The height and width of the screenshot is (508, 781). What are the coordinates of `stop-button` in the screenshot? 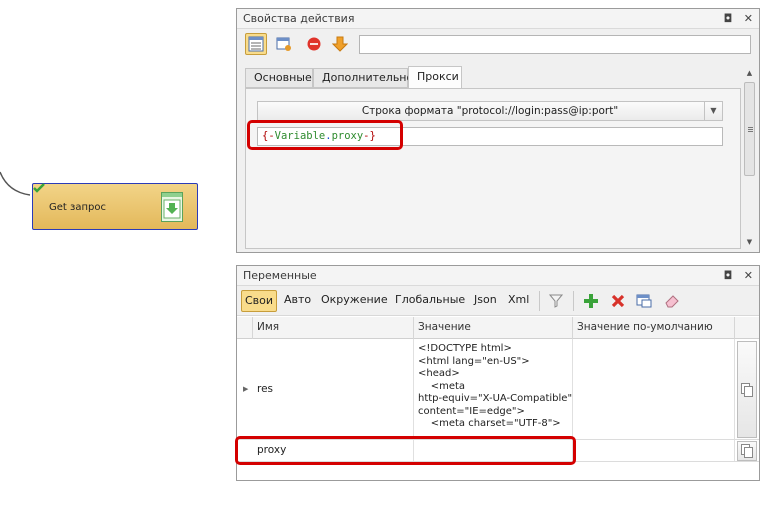 It's located at (314, 44).